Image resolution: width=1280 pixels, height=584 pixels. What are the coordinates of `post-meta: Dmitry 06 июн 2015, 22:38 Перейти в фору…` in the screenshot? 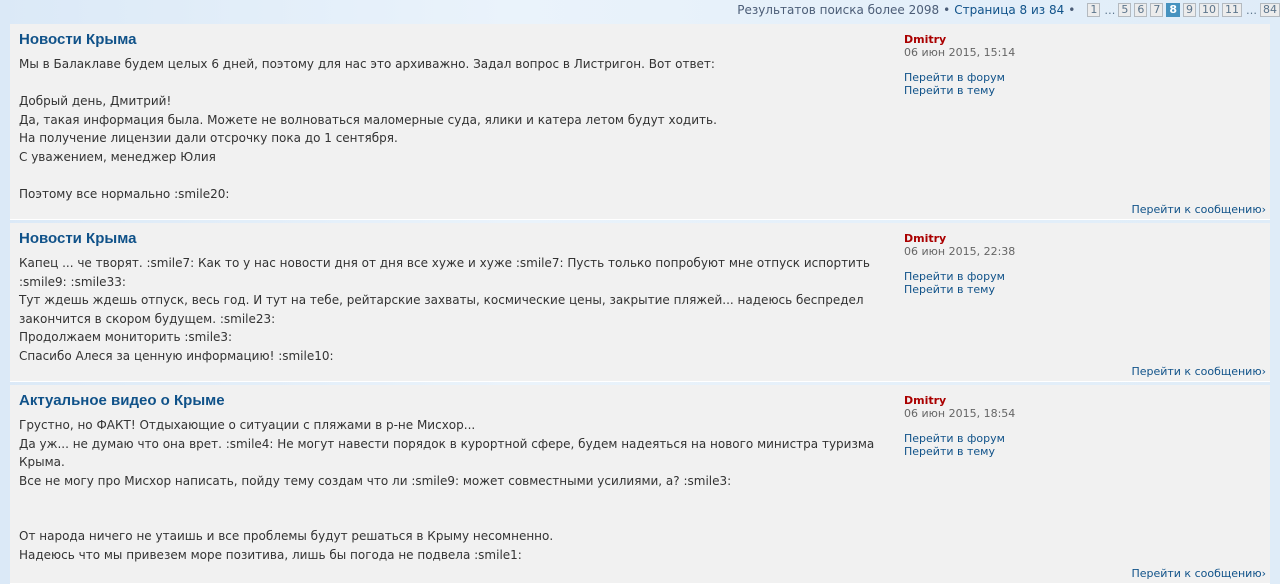 It's located at (959, 264).